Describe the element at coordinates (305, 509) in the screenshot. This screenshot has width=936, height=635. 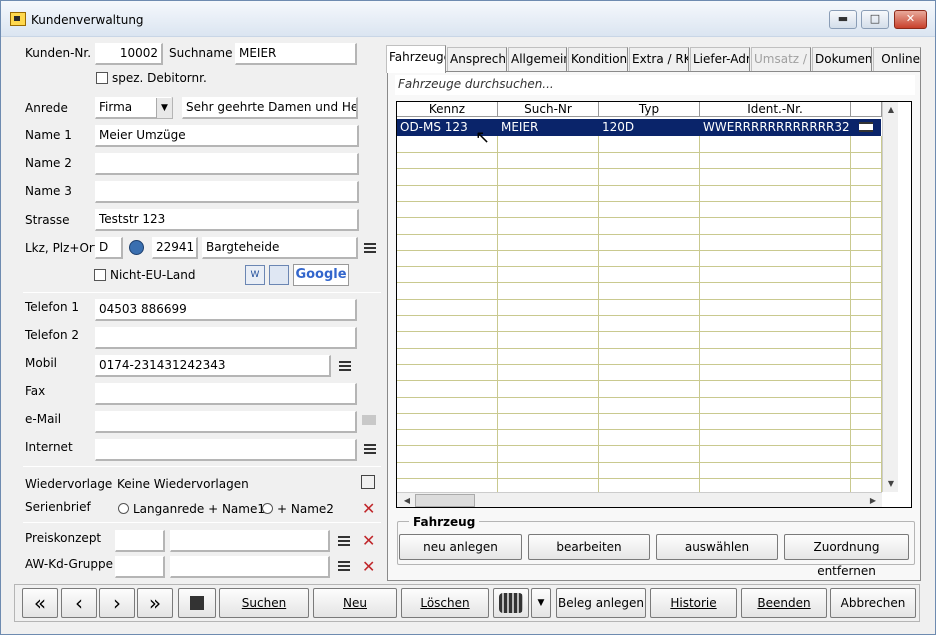
I see `name2-radio-label: + Name2` at that location.